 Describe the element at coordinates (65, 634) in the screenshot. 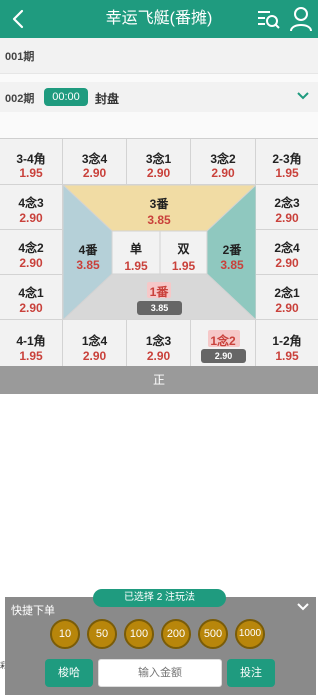

I see `chip-10: 10` at that location.